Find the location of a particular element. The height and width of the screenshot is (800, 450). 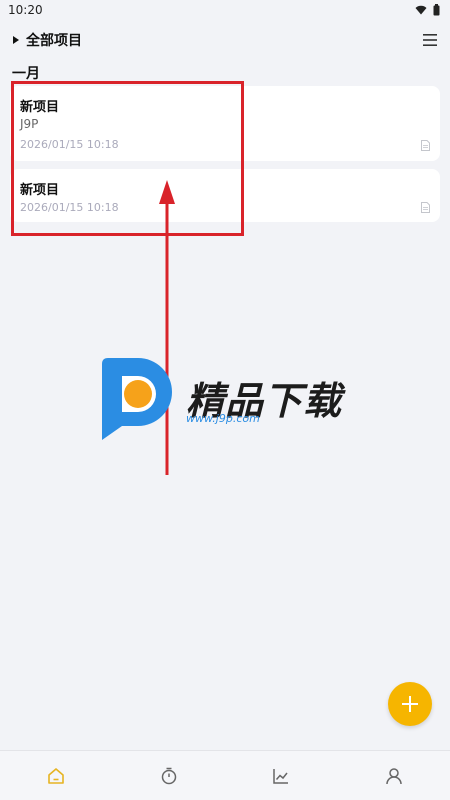

battery-icon is located at coordinates (436, 10).